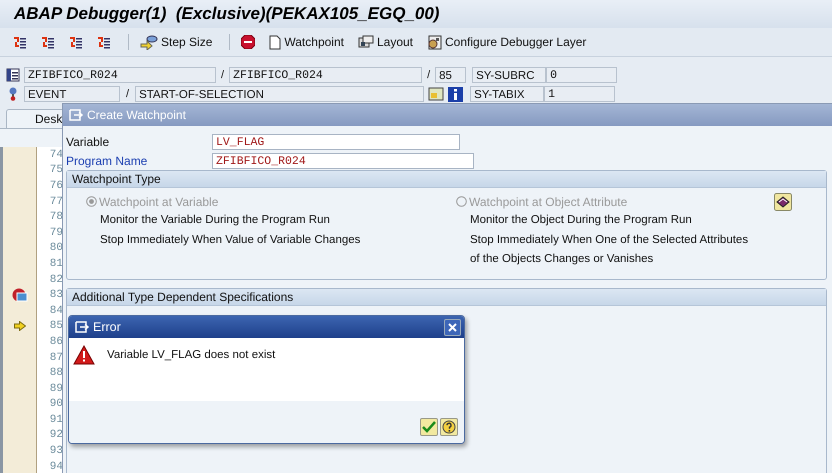  Describe the element at coordinates (55, 404) in the screenshot. I see `line-number: 90` at that location.